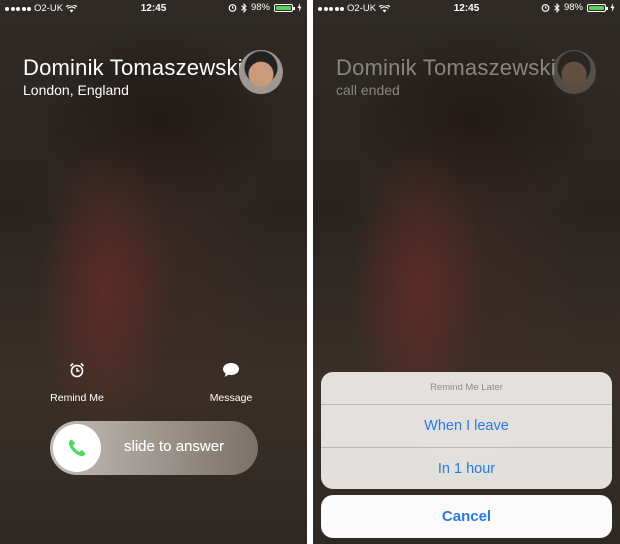 The width and height of the screenshot is (620, 544). What do you see at coordinates (231, 382) in the screenshot?
I see `message-button: Message` at bounding box center [231, 382].